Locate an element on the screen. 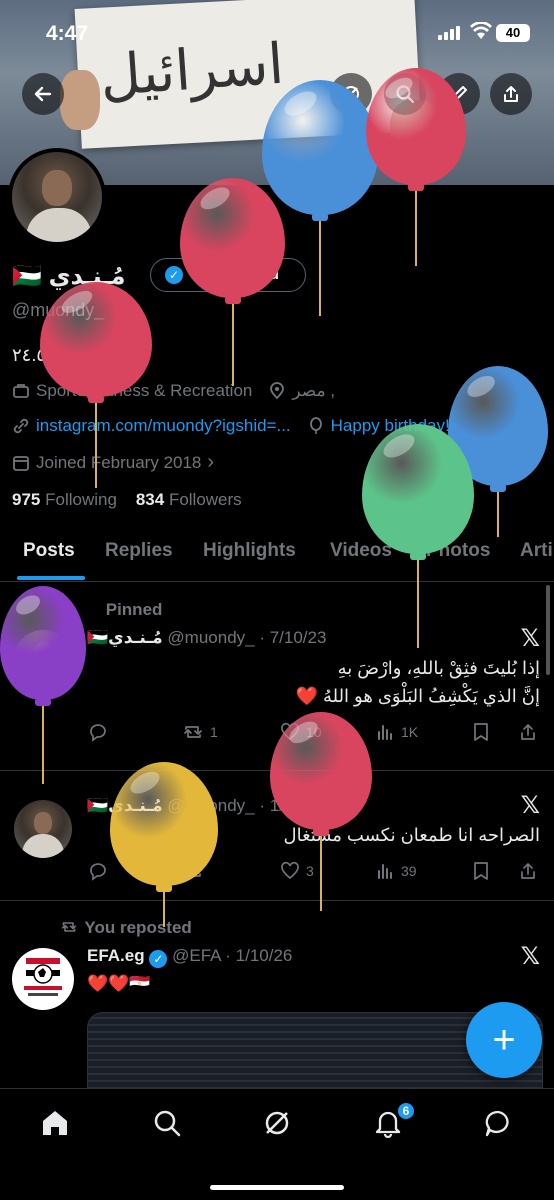 Image resolution: width=554 pixels, height=1200 pixels. compose-button: + is located at coordinates (504, 1040).